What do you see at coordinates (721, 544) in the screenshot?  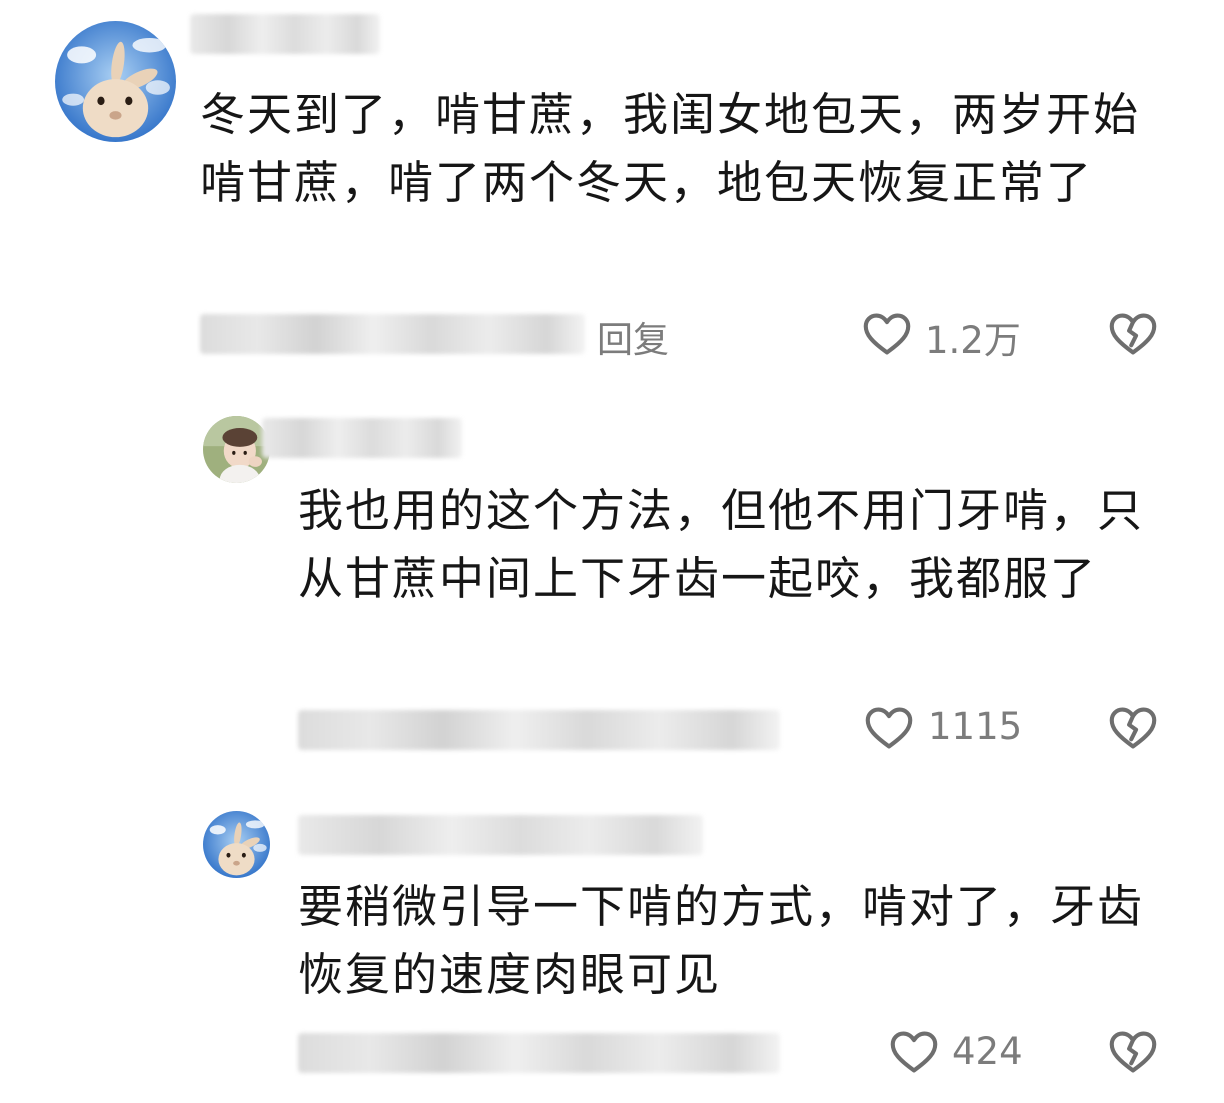 I see `comment-text: 我也用的这个方法，但他不用门牙啃，只从甘蔗中间上下牙齿一起咬，我都服了` at bounding box center [721, 544].